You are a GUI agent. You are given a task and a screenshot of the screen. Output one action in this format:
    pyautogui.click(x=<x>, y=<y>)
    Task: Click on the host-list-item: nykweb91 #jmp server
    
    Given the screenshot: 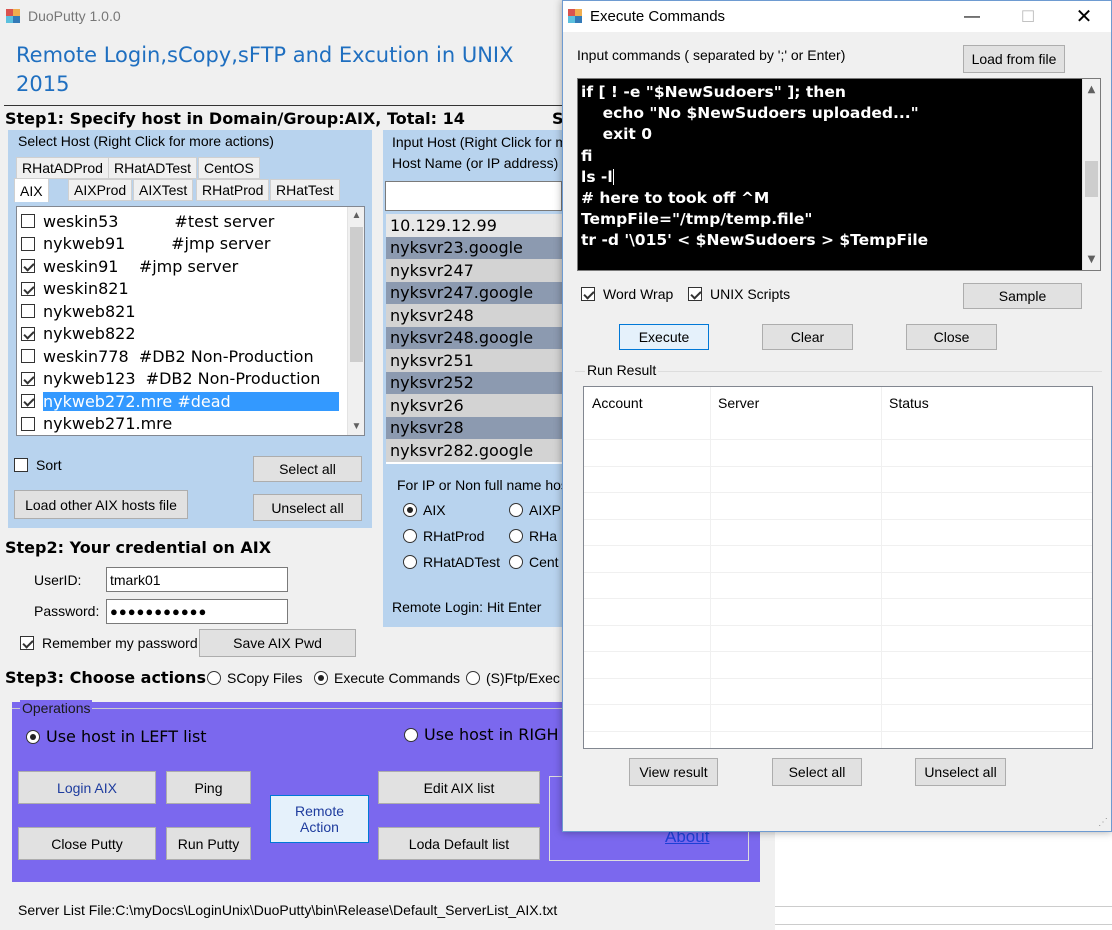 What is the action you would take?
    pyautogui.click(x=190, y=244)
    